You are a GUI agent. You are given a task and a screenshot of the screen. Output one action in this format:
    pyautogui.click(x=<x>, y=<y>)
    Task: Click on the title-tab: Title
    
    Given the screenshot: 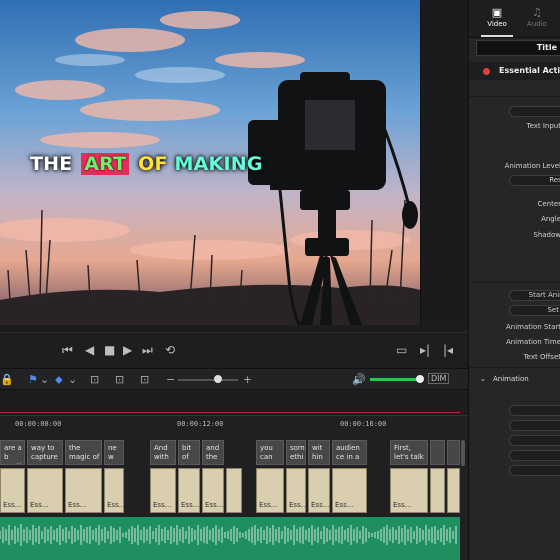 What is the action you would take?
    pyautogui.click(x=518, y=48)
    